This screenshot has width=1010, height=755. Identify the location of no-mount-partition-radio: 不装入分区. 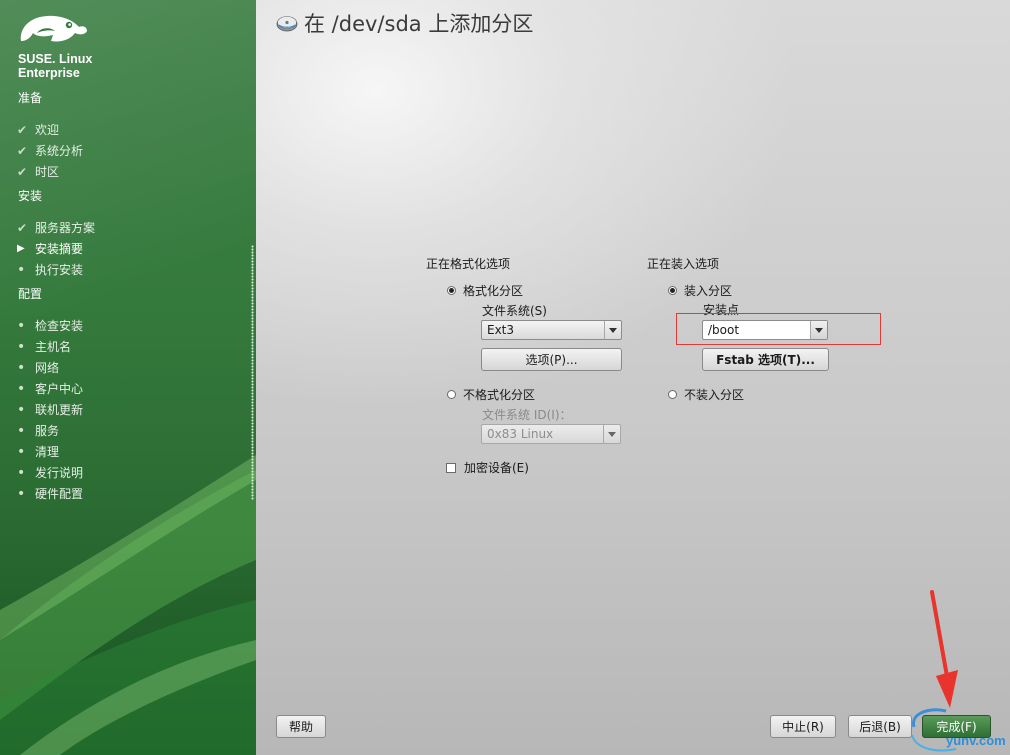
(706, 394).